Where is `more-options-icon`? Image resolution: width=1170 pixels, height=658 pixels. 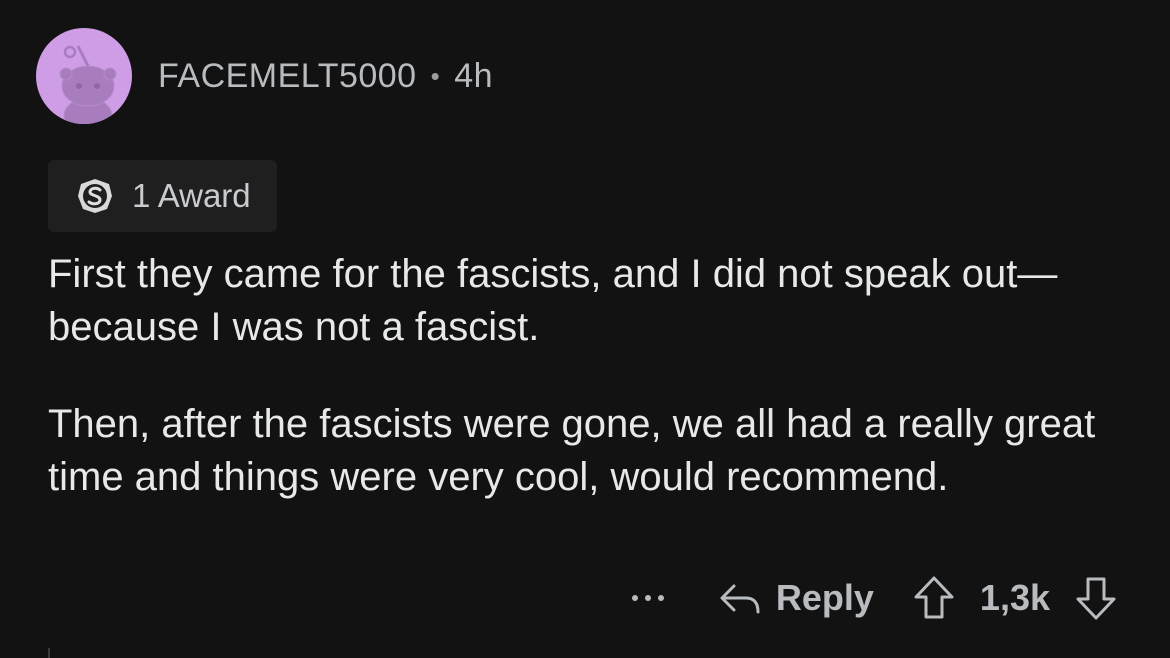 more-options-icon is located at coordinates (647, 598).